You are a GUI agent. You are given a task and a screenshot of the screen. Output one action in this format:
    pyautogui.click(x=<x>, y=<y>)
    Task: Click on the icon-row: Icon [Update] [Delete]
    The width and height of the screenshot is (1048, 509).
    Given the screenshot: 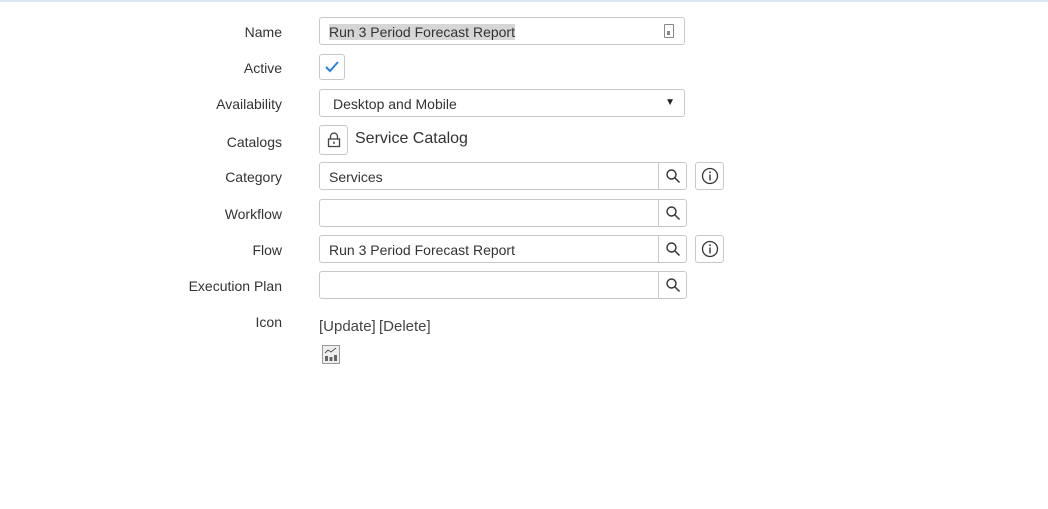 What is the action you would take?
    pyautogui.click(x=524, y=342)
    